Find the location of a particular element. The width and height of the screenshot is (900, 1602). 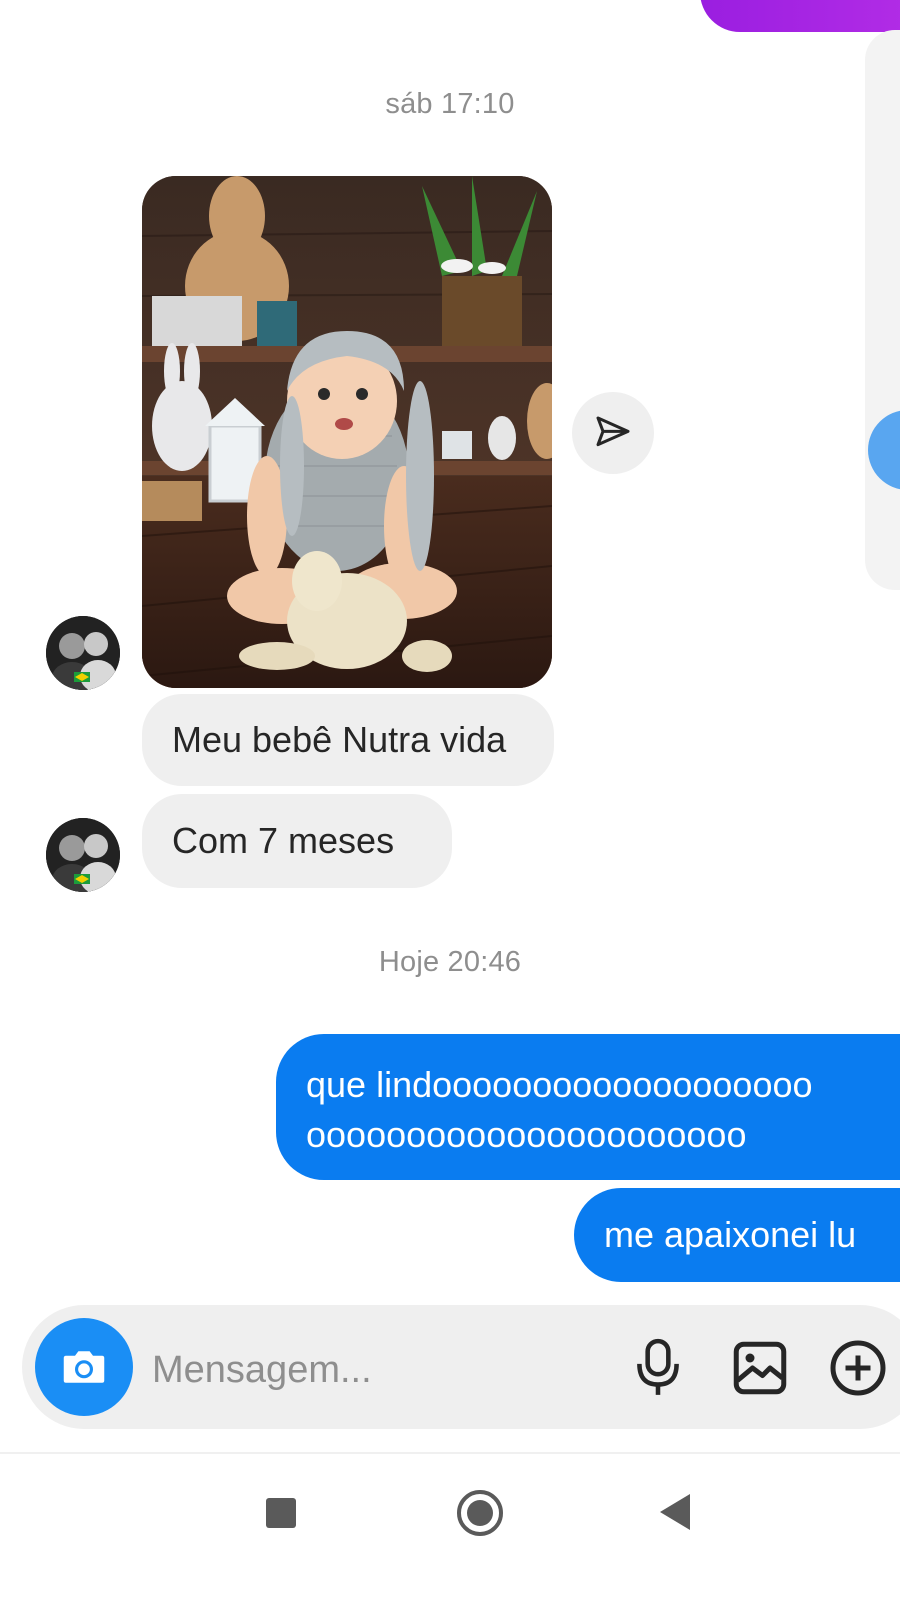

shared-photo is located at coordinates (347, 432).